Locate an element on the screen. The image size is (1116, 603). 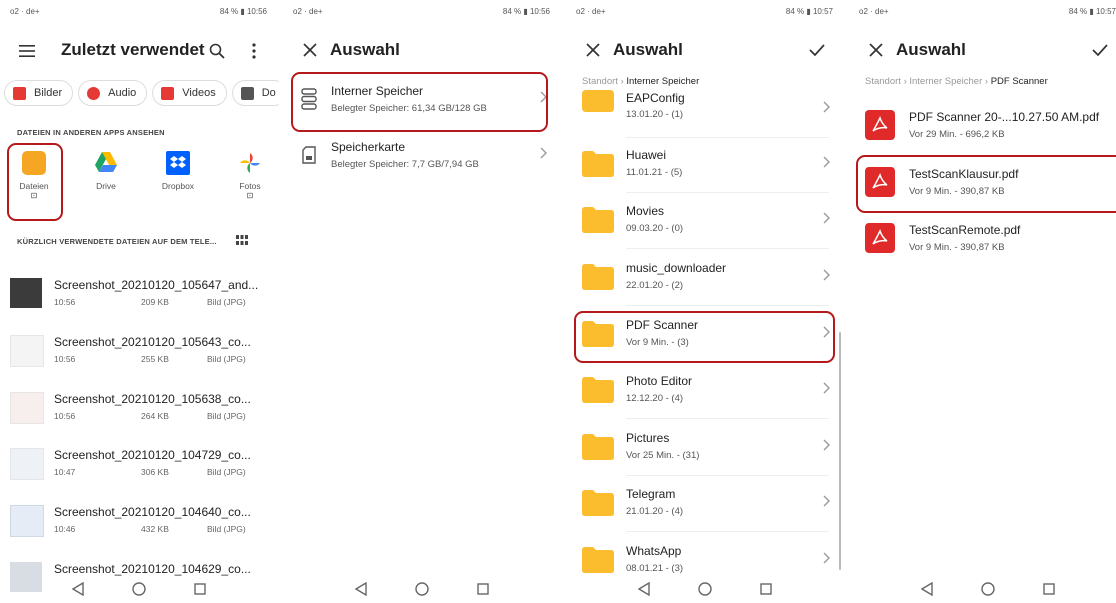
chip-documents: Do is located at coordinates (255, 93).